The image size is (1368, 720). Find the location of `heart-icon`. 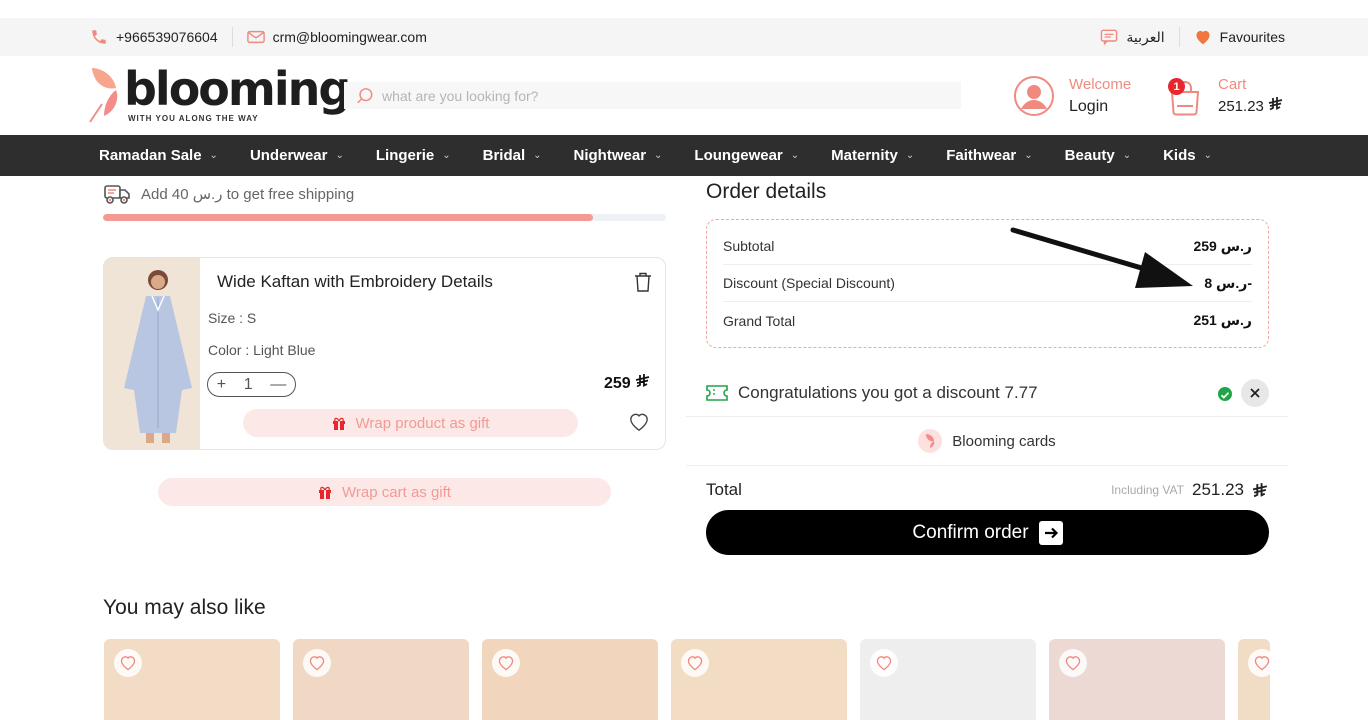

heart-icon is located at coordinates (1203, 37).